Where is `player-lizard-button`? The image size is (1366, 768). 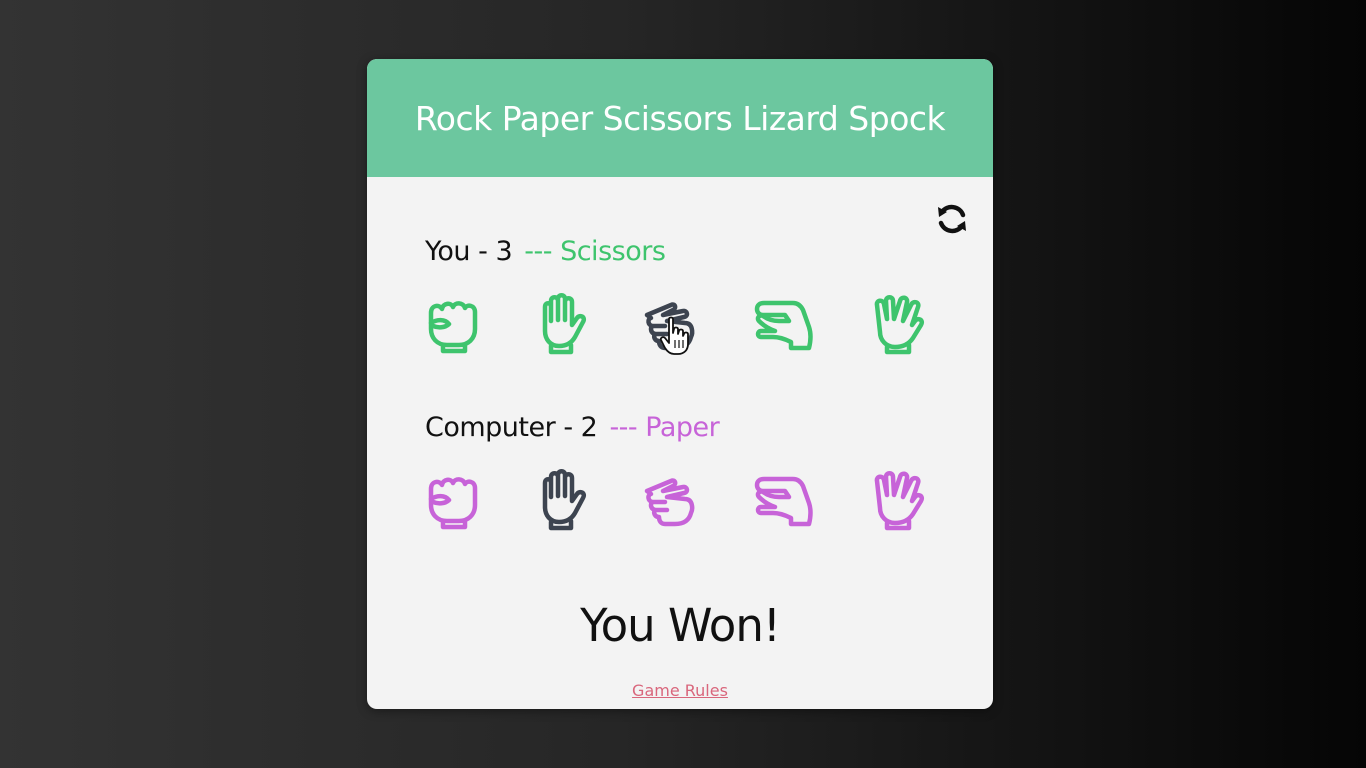
player-lizard-button is located at coordinates (784, 324).